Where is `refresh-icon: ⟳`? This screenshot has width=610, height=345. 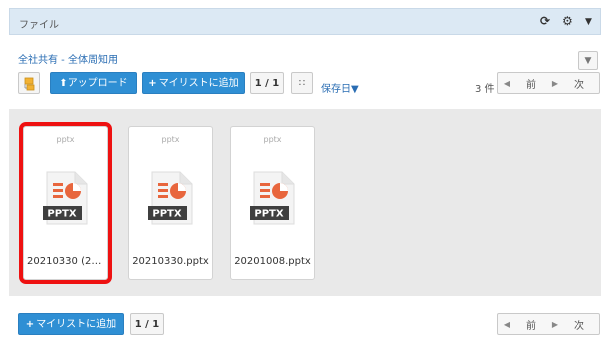 refresh-icon: ⟳ is located at coordinates (545, 21).